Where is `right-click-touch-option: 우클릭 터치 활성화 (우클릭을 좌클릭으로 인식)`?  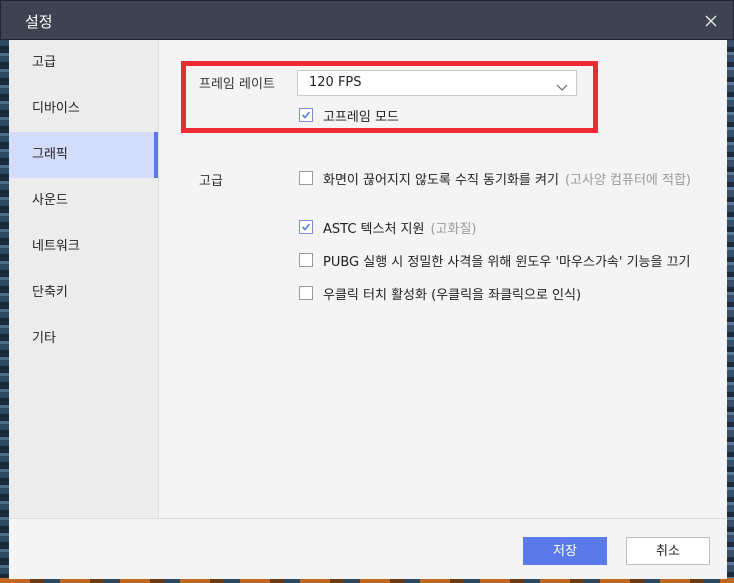
right-click-touch-option: 우클릭 터치 활성화 (우클릭을 좌클릭으로 인식) is located at coordinates (440, 293).